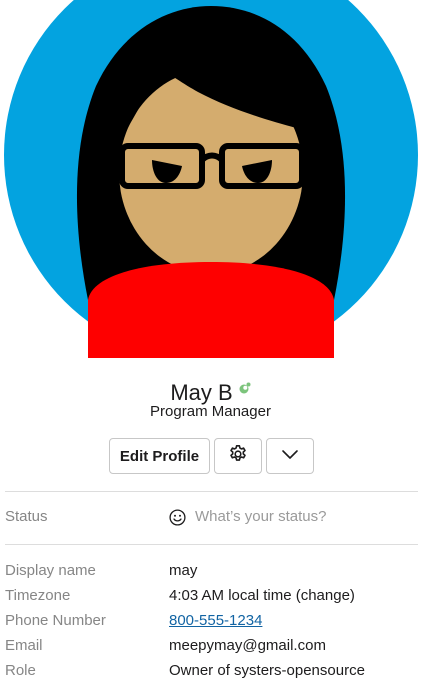 This screenshot has height=681, width=421. I want to click on more-actions-button, so click(290, 456).